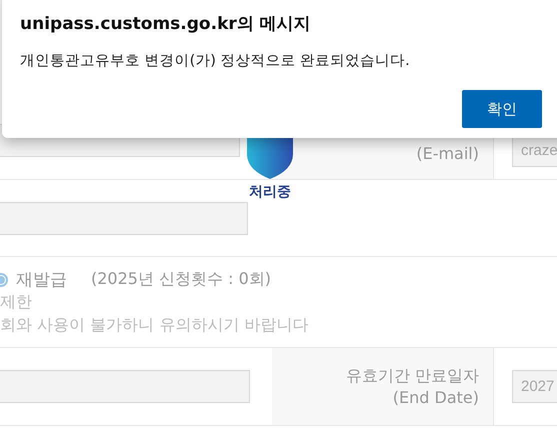 The height and width of the screenshot is (428, 557). What do you see at coordinates (166, 24) in the screenshot?
I see `dialog-title: unipass.customs.go.kr의 메시지` at bounding box center [166, 24].